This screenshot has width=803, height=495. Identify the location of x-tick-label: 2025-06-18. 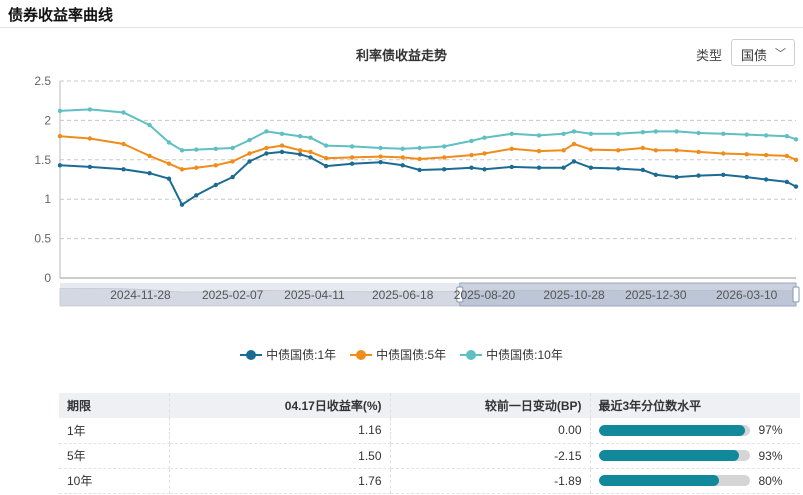
(403, 295).